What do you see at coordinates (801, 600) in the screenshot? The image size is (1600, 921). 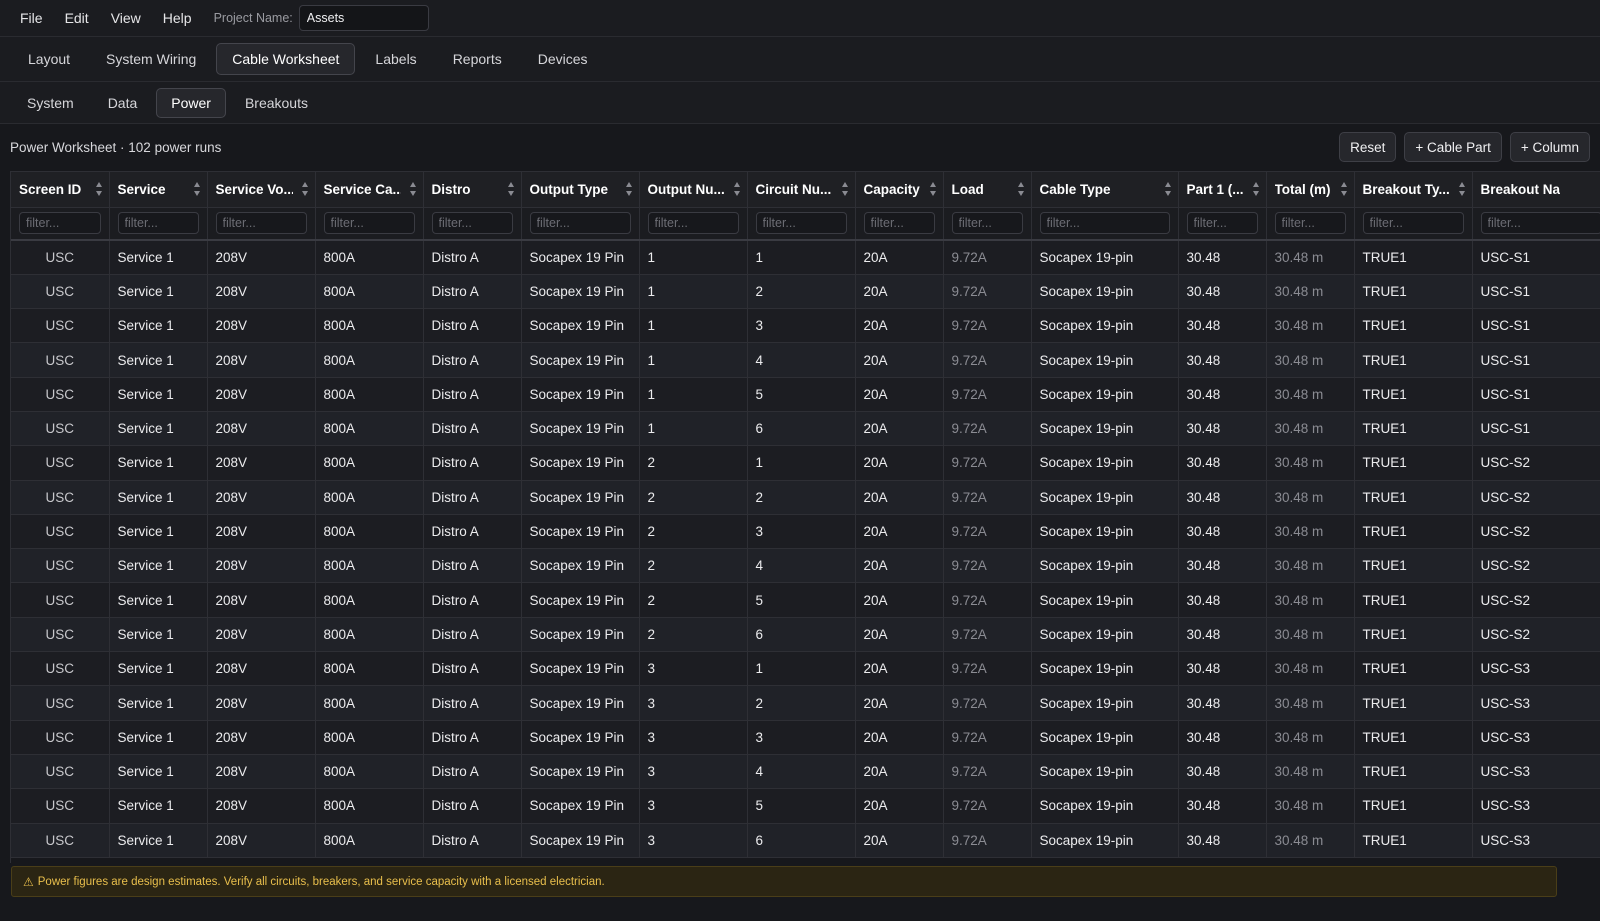 I see `table-cell: 5` at bounding box center [801, 600].